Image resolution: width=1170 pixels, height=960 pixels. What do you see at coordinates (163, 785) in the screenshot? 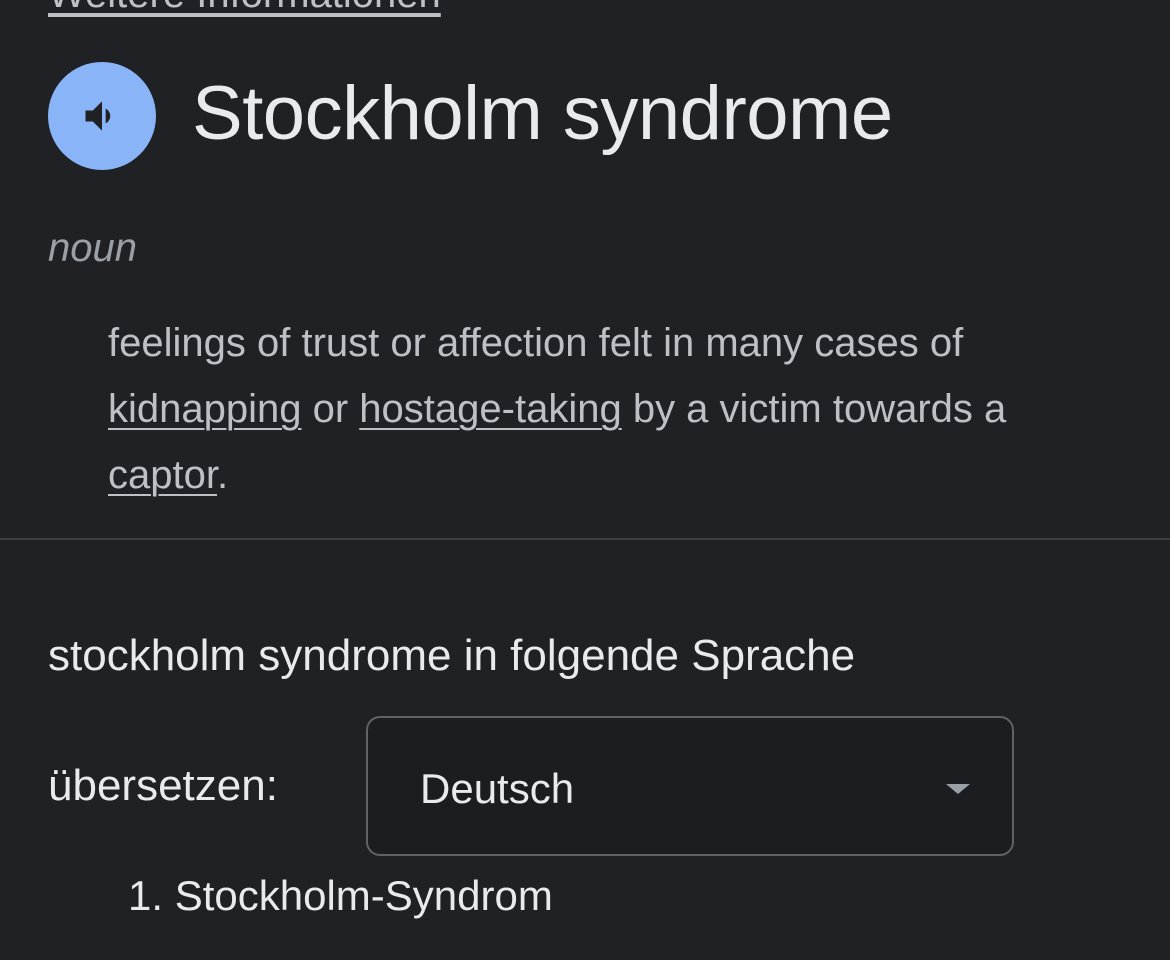
I see `translation-label: übersetzen:` at bounding box center [163, 785].